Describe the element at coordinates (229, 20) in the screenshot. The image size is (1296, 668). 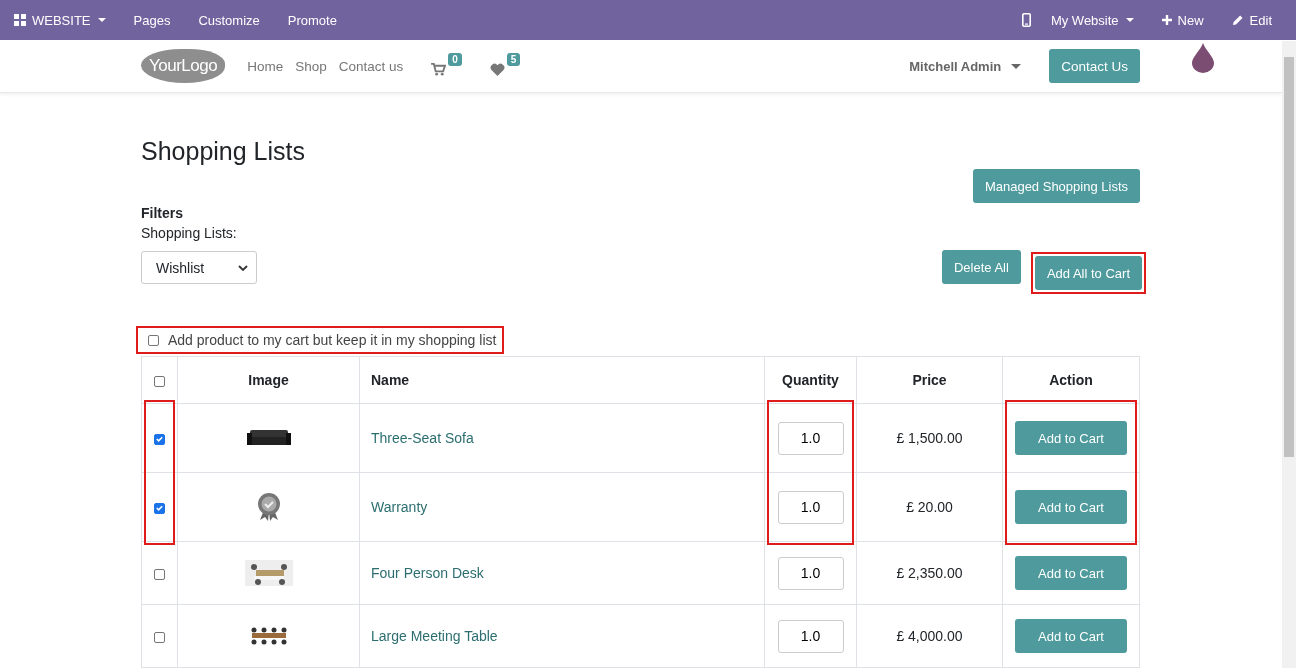
I see `admin-menu-item: Customize` at that location.